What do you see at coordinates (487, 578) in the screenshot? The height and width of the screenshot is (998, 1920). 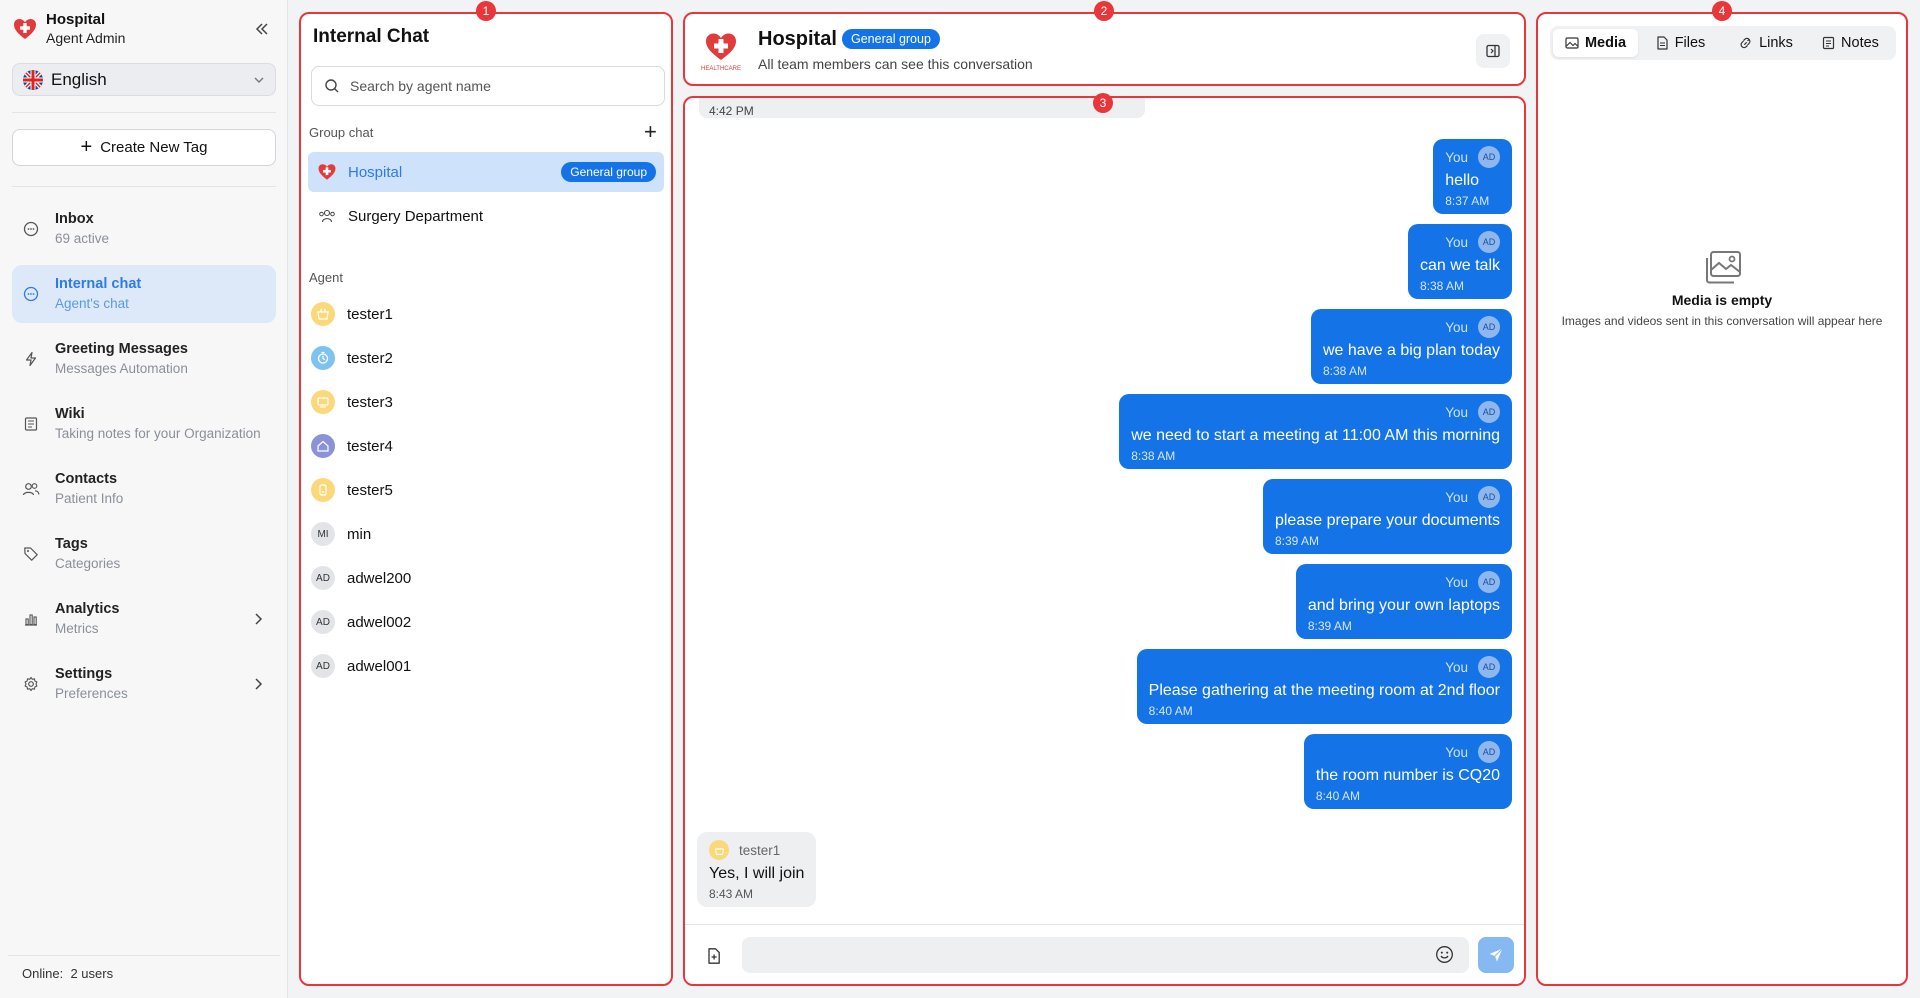 I see `agent-item-adwel200: AD adwel200` at bounding box center [487, 578].